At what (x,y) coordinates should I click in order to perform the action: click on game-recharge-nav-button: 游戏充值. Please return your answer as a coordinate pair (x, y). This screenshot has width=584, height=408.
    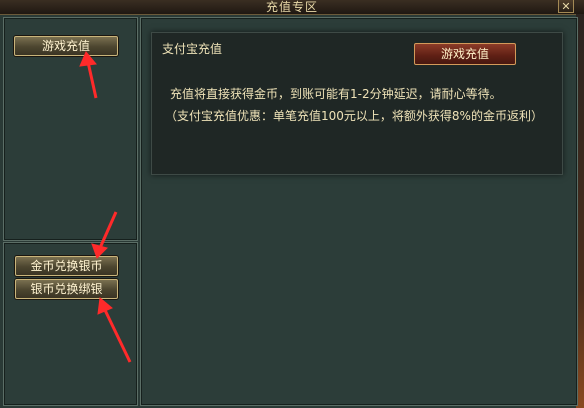
    Looking at the image, I should click on (66, 46).